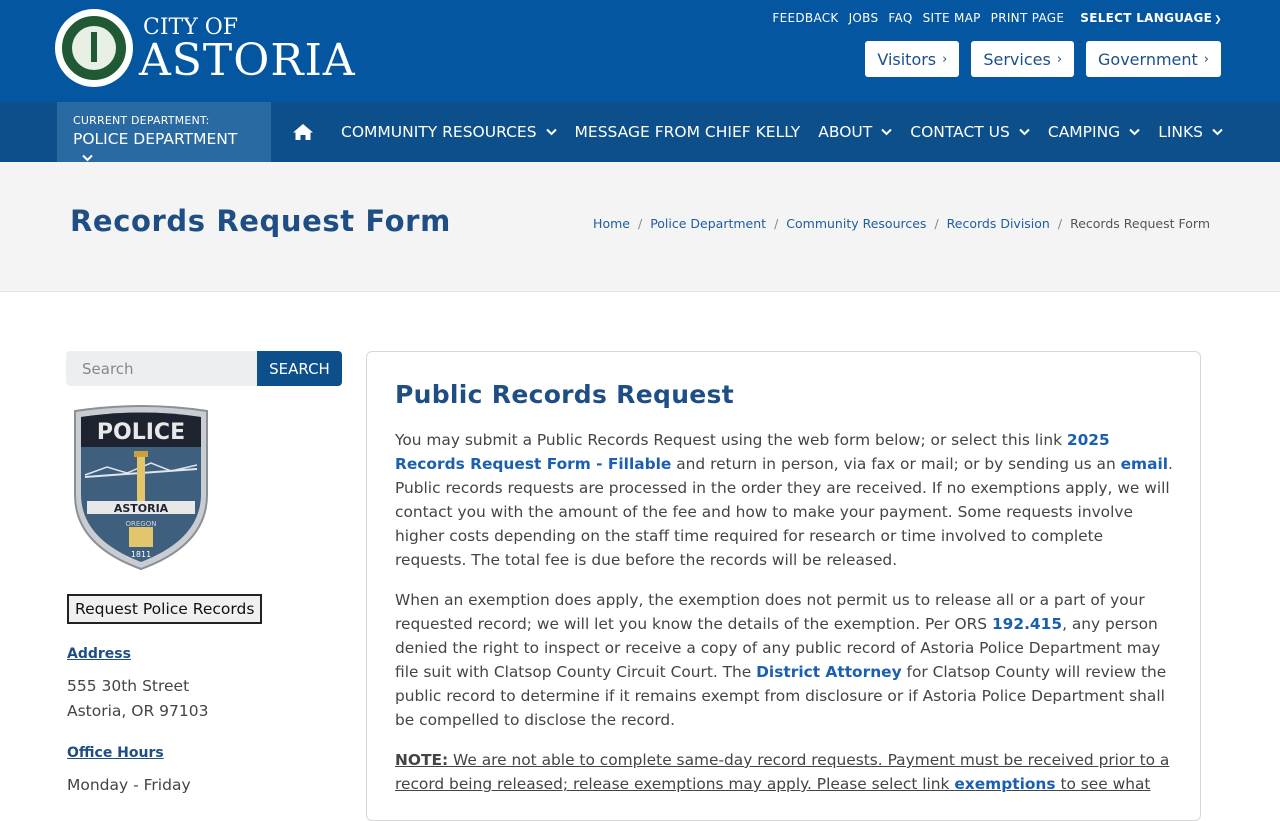 The image size is (1280, 821). Describe the element at coordinates (1017, 59) in the screenshot. I see `services-button-label: Services` at that location.